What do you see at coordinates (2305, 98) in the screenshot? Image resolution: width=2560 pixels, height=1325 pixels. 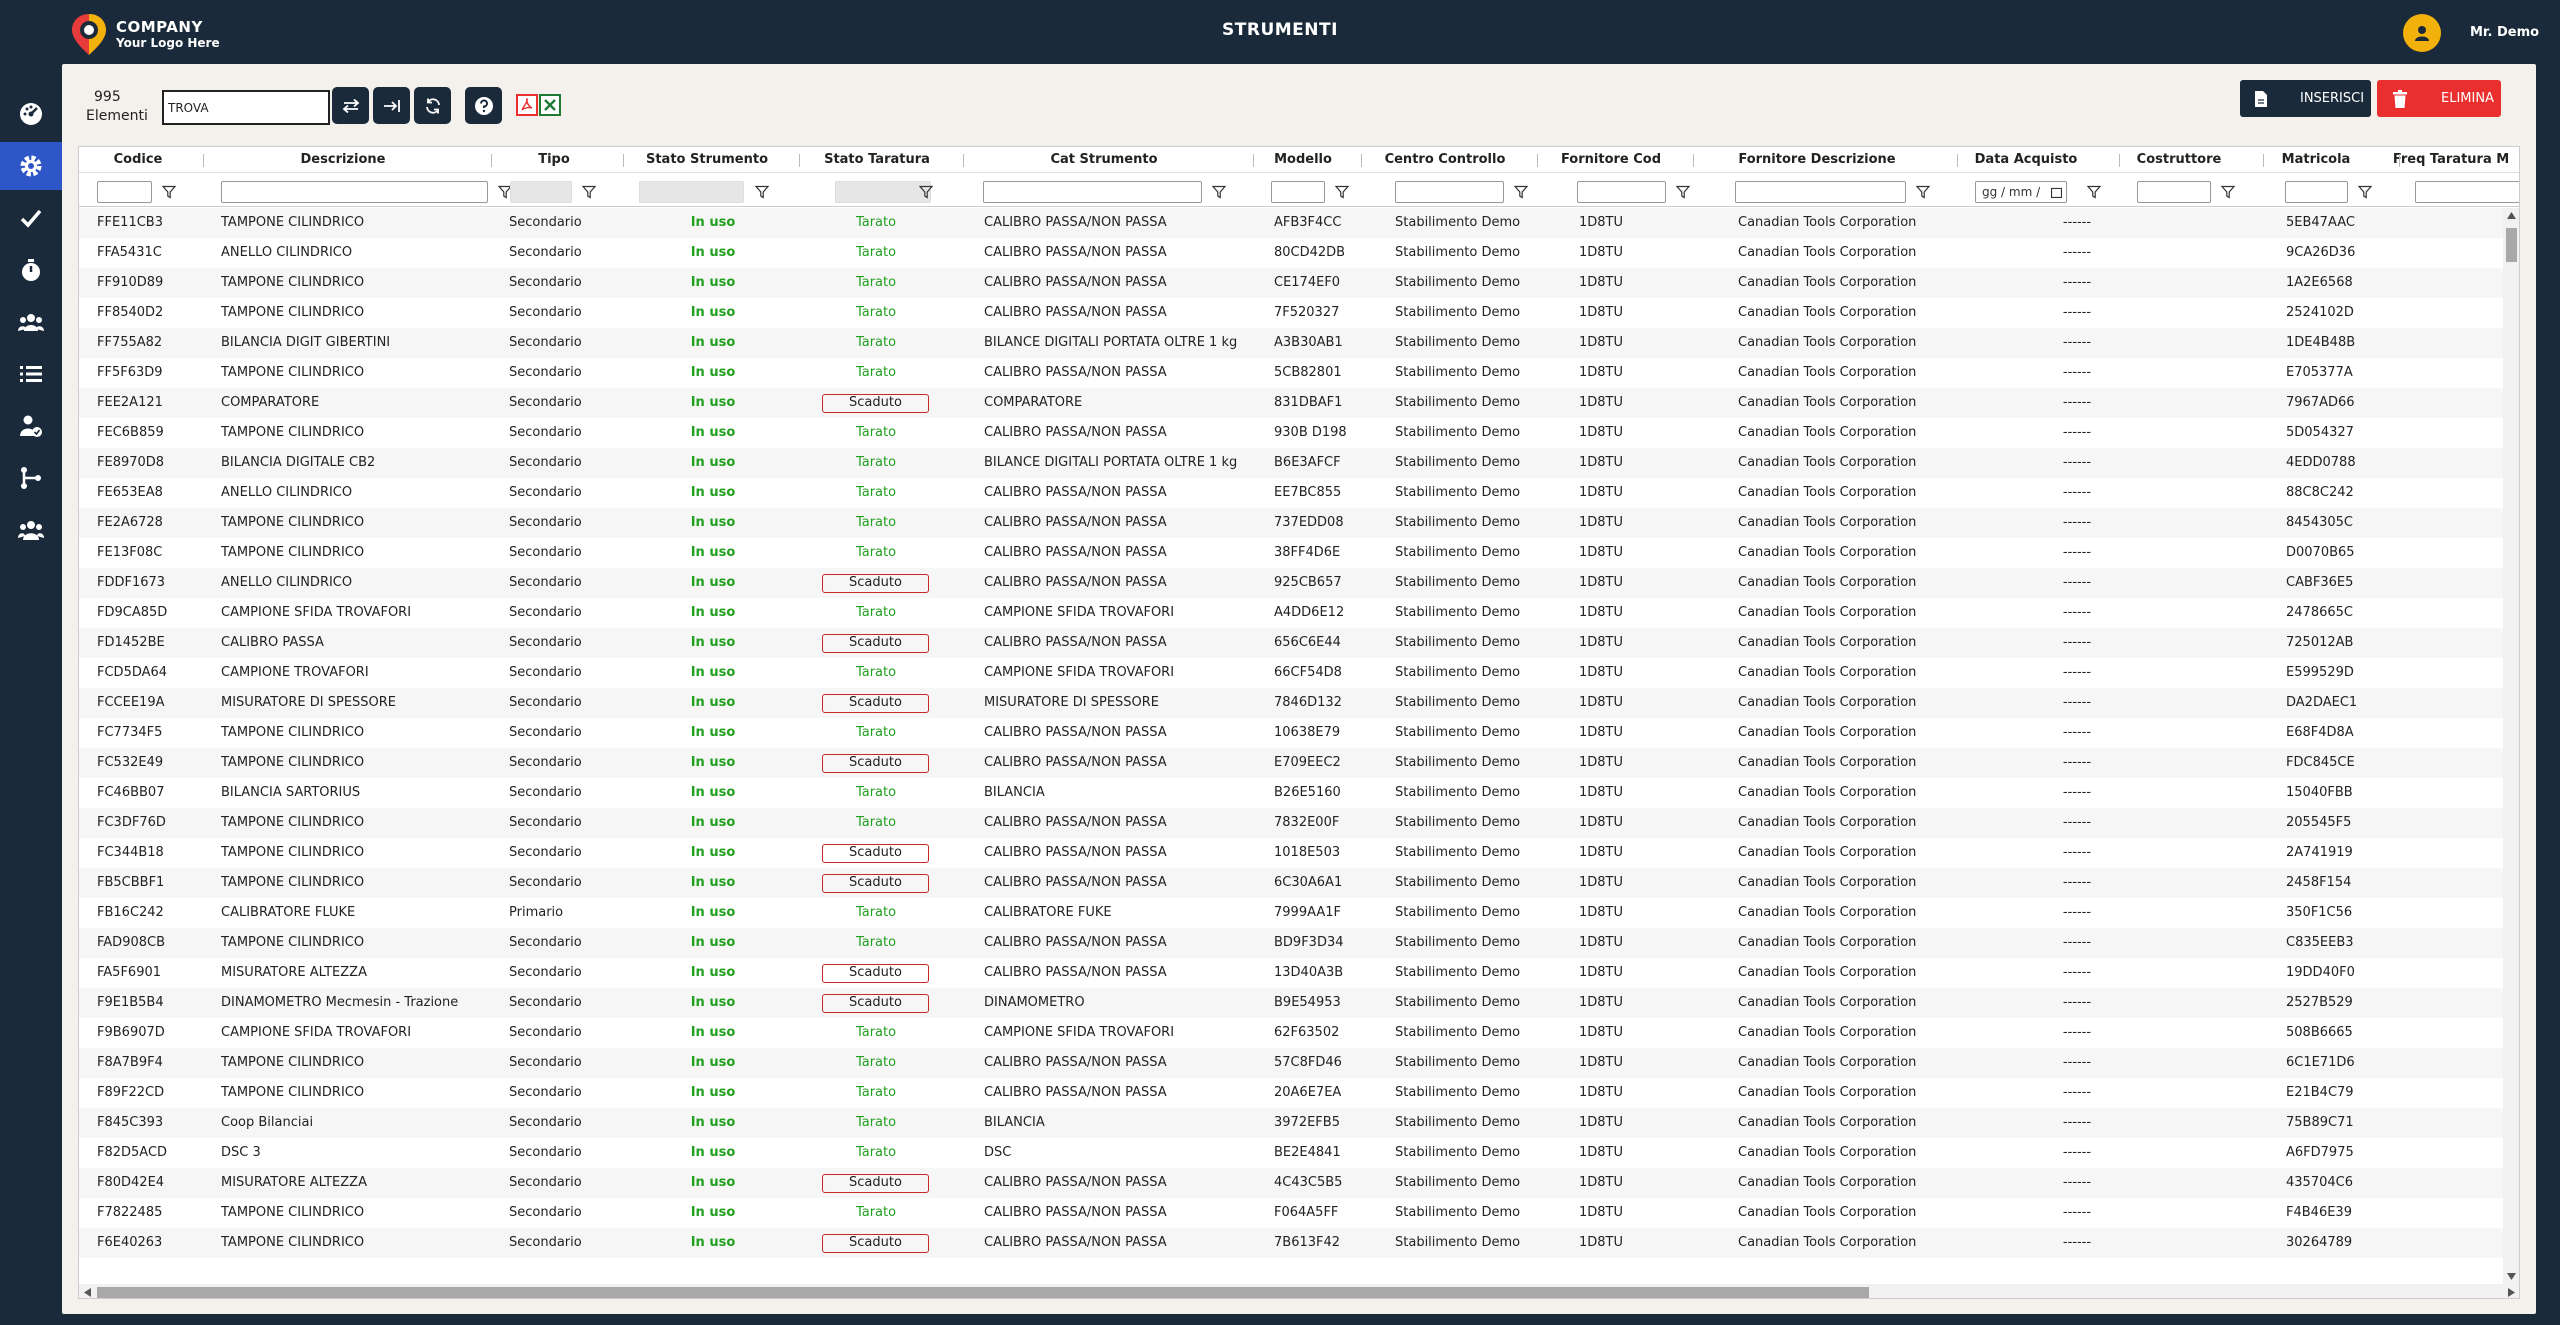 I see `insert-button: INSERISCI` at bounding box center [2305, 98].